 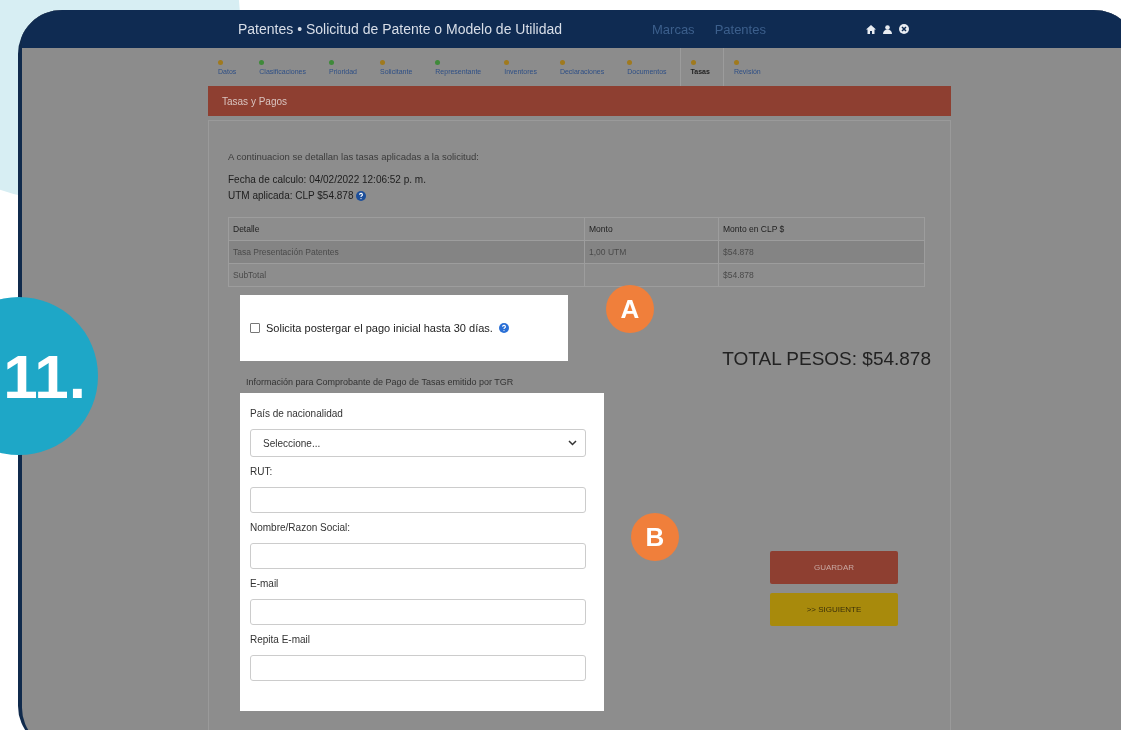 I want to click on table-cell: SubTotal, so click(x=406, y=275).